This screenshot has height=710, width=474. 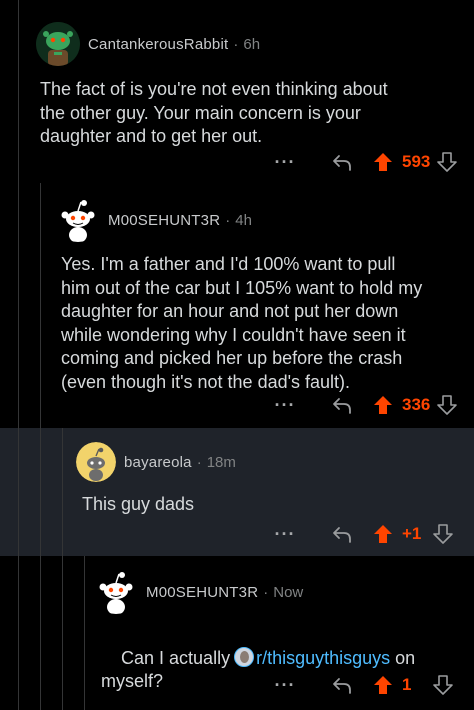 I want to click on vote-score: 593, so click(x=416, y=161).